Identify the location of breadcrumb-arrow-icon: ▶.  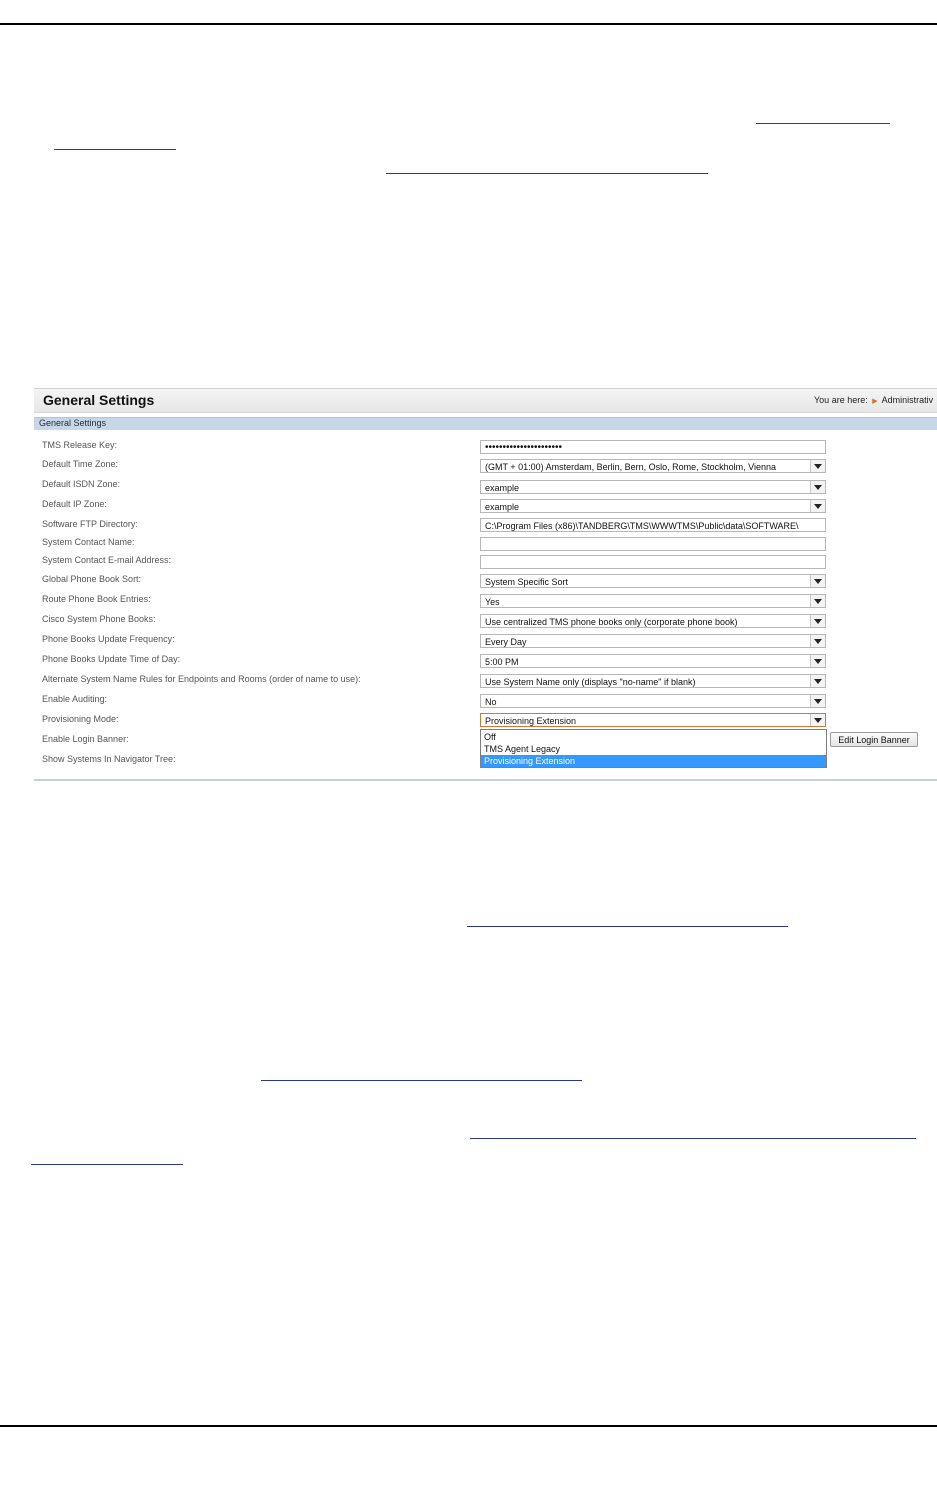
(875, 401).